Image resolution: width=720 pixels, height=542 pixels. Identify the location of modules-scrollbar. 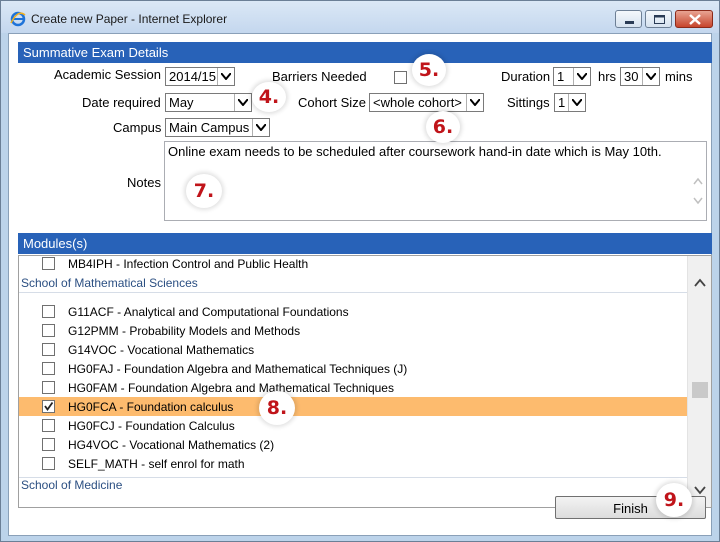
(699, 381).